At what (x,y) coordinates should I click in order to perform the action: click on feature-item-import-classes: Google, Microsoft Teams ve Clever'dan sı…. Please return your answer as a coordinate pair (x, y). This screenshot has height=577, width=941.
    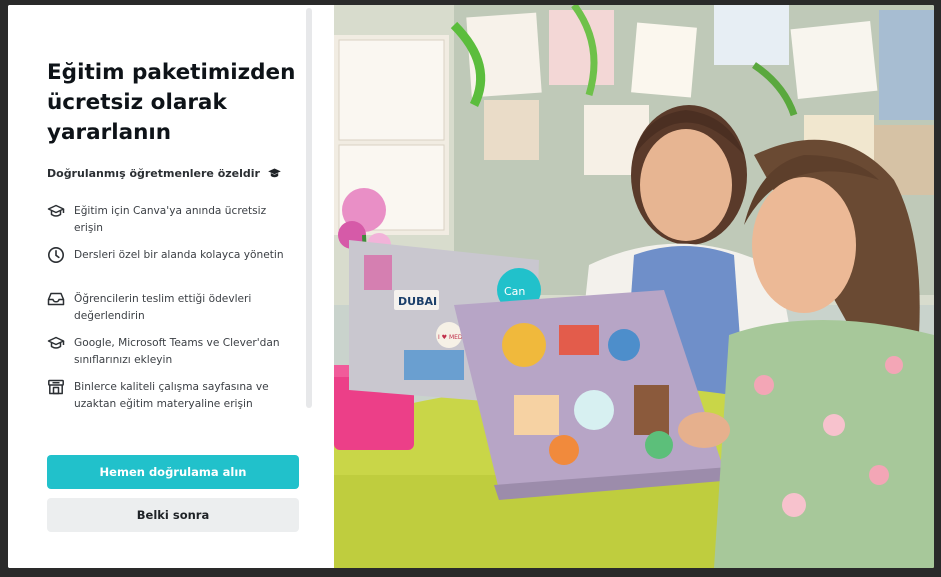
    Looking at the image, I should click on (167, 352).